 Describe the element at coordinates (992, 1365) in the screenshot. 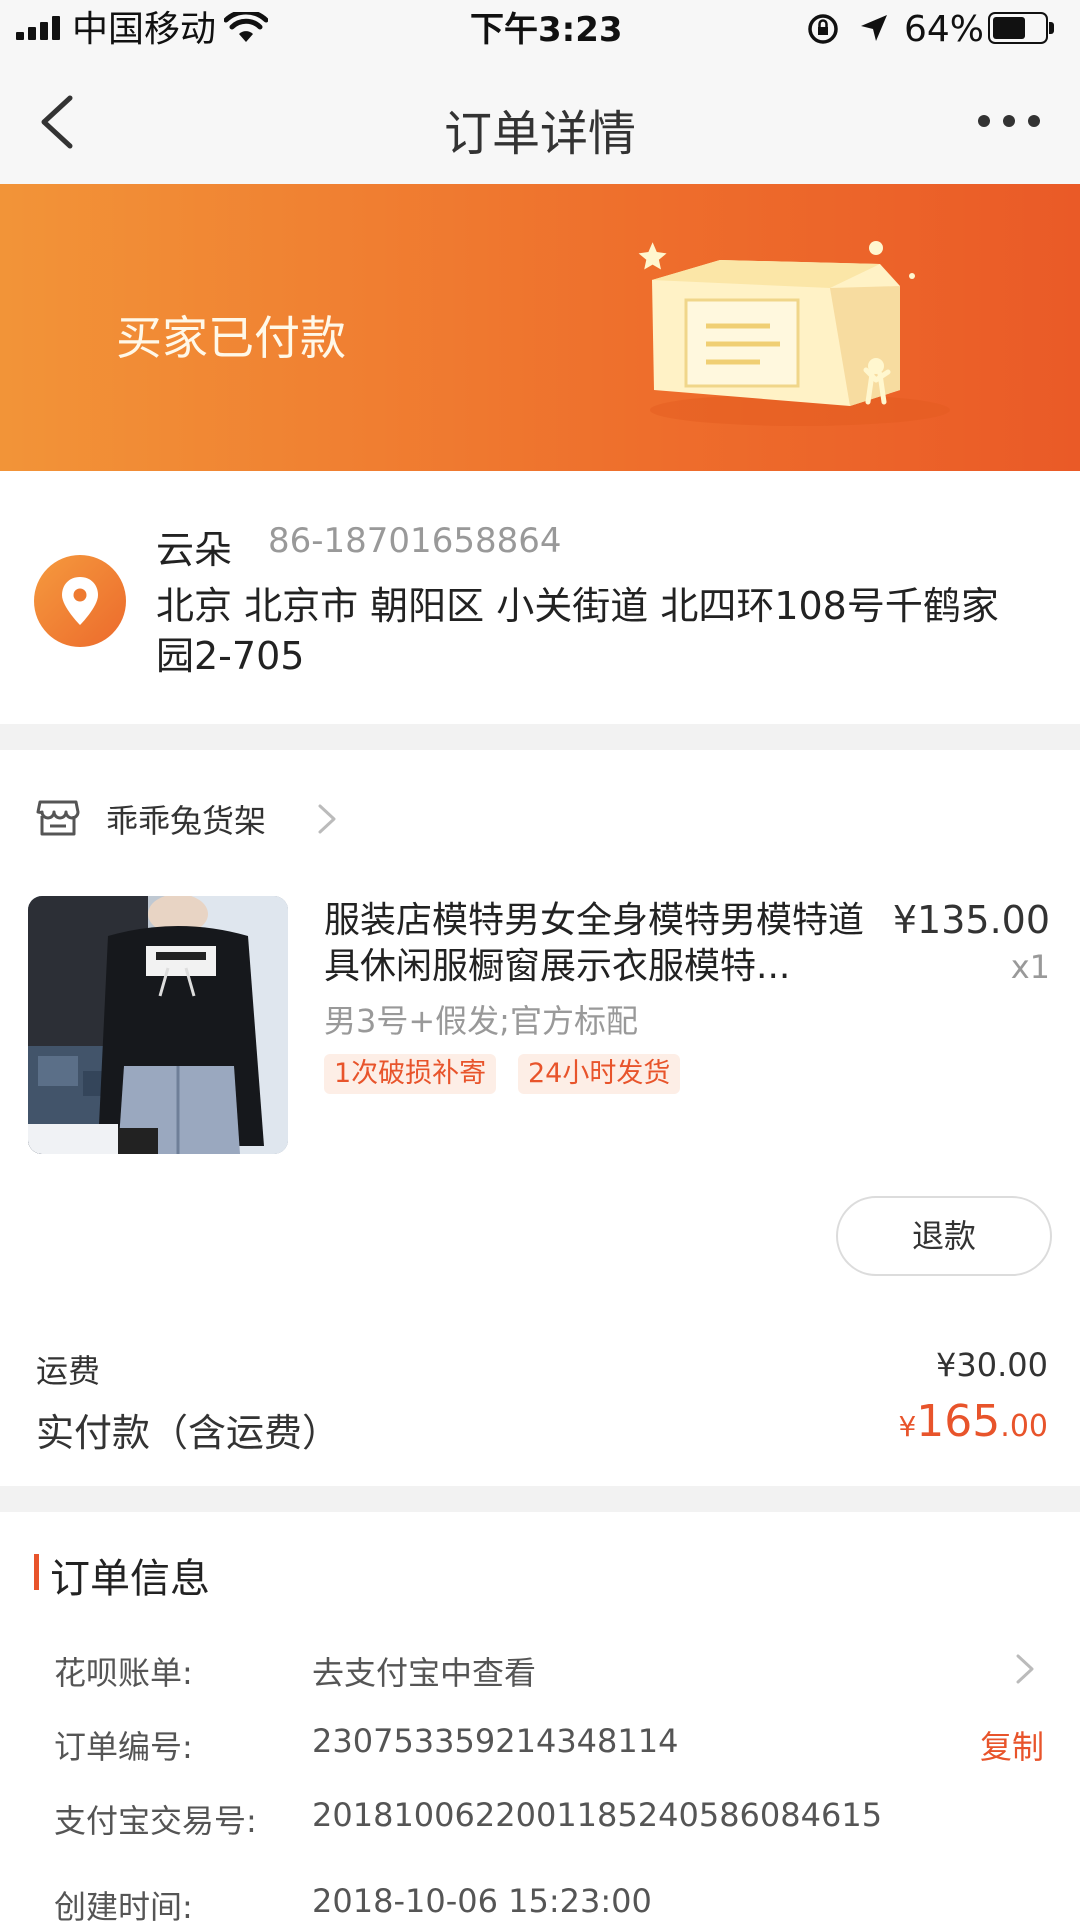

I see `shipping-fee-value: ¥30.00` at that location.